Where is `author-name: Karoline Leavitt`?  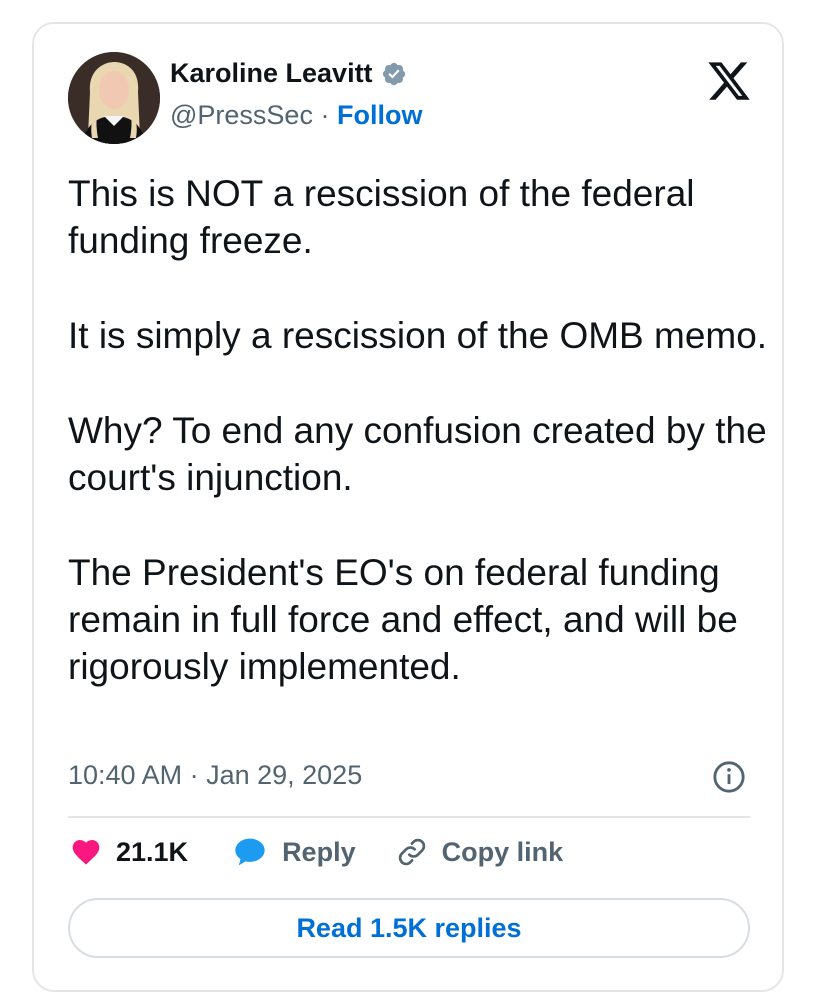
author-name: Karoline Leavitt is located at coordinates (271, 73).